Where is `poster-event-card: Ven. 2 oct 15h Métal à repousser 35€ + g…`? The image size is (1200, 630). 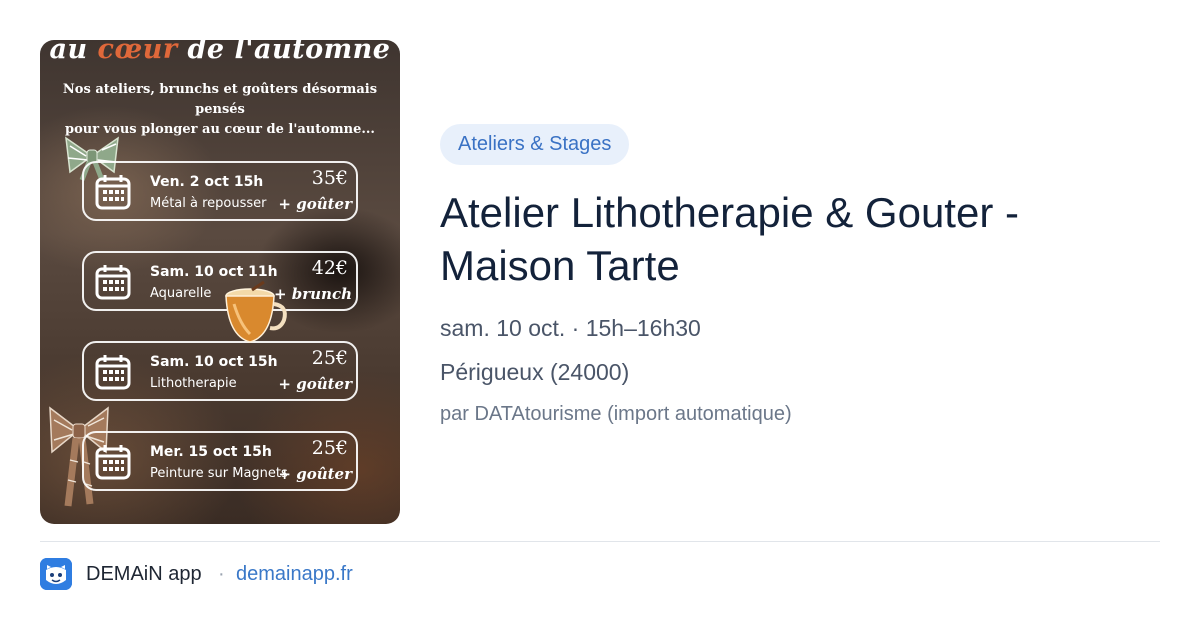
poster-event-card: Ven. 2 oct 15h Métal à repousser 35€ + g… is located at coordinates (220, 191).